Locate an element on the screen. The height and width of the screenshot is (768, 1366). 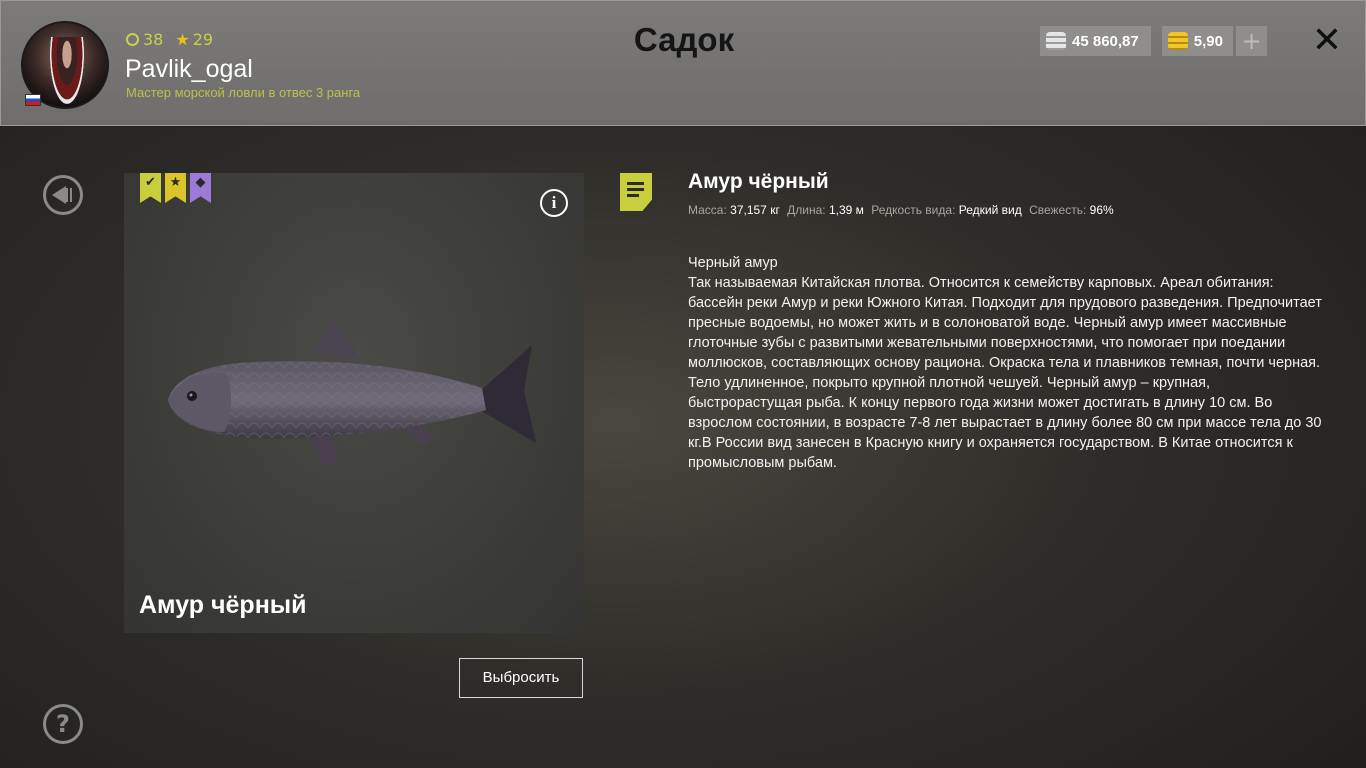
length-label: Длина: is located at coordinates (806, 210).